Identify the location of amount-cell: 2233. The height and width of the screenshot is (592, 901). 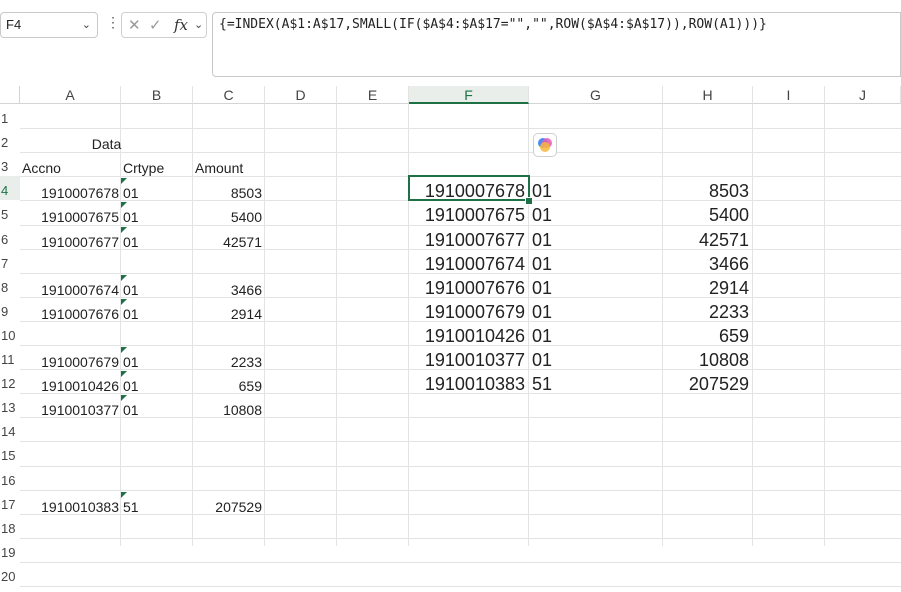
(227, 362).